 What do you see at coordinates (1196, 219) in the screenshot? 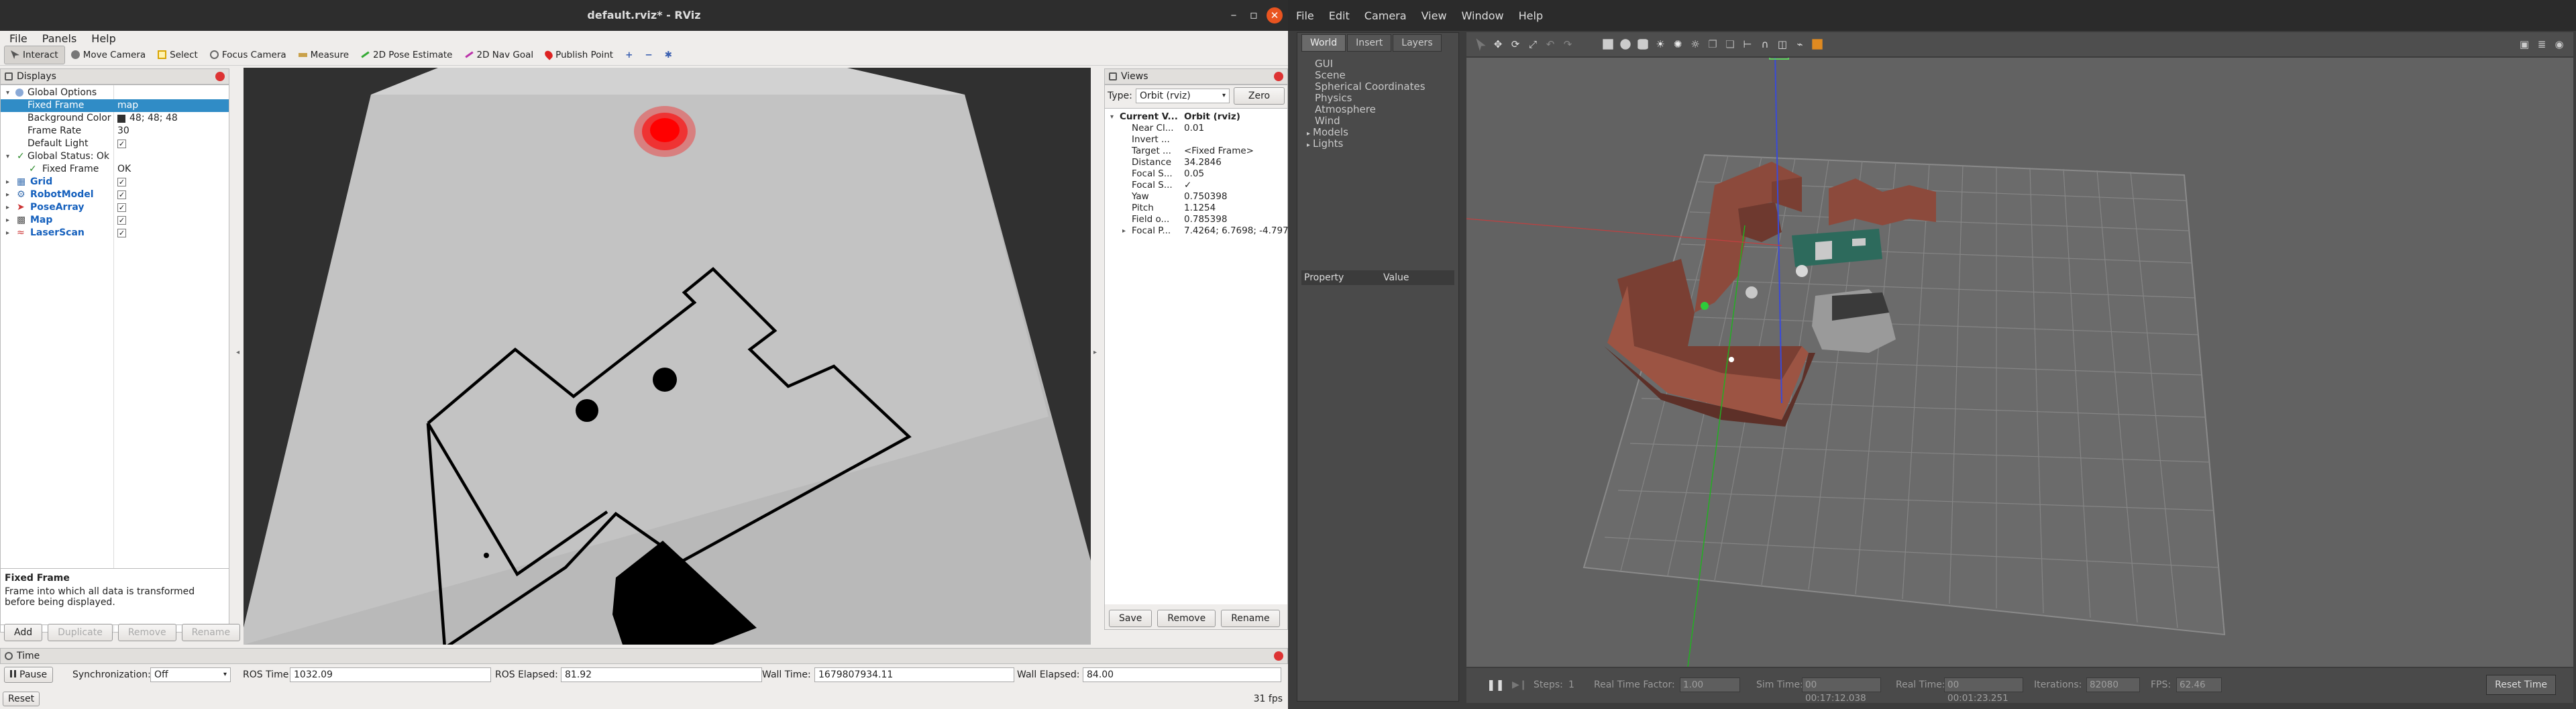
I see `view-row-field-of-view: Field o... 0.785398` at bounding box center [1196, 219].